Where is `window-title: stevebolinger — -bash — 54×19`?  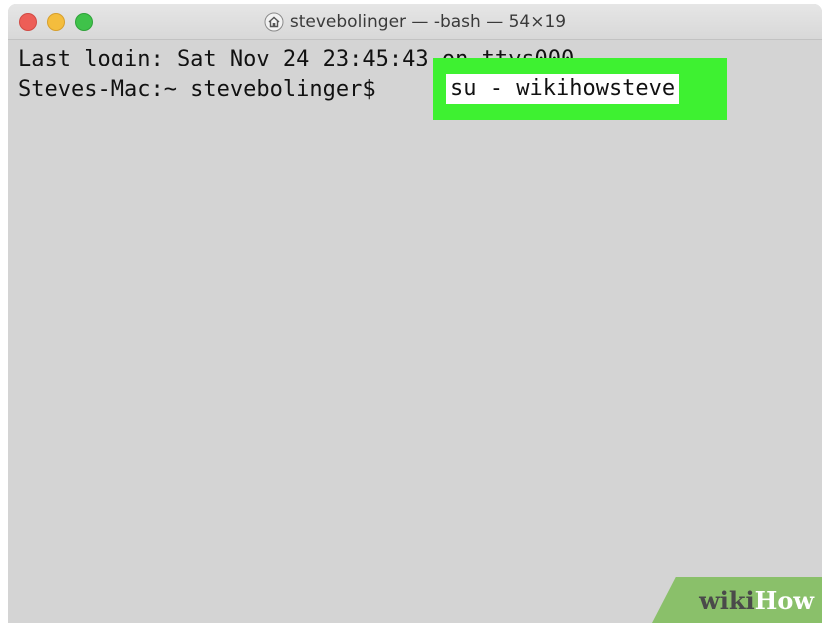
window-title: stevebolinger — -bash — 54×19 is located at coordinates (415, 22).